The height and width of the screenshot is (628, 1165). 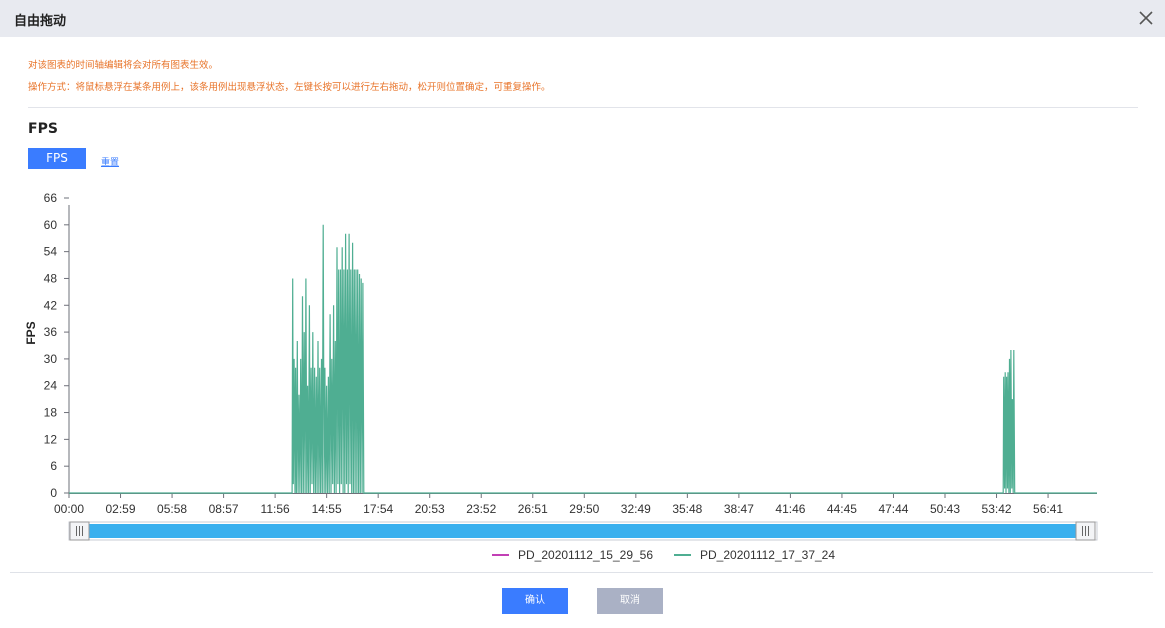 What do you see at coordinates (69, 509) in the screenshot?
I see `x-tick-label: 00:00` at bounding box center [69, 509].